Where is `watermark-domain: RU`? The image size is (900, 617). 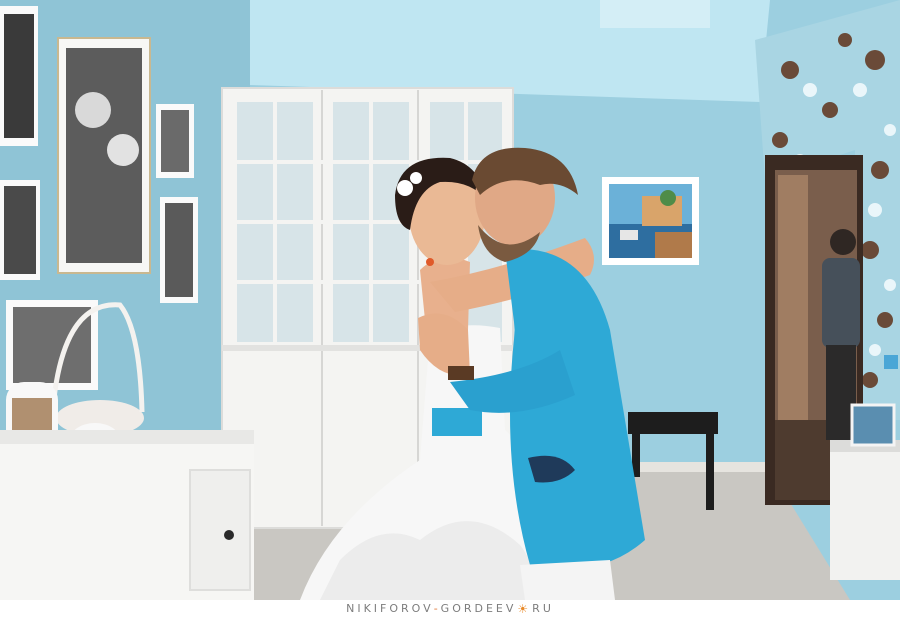
watermark-domain: RU is located at coordinates (543, 608).